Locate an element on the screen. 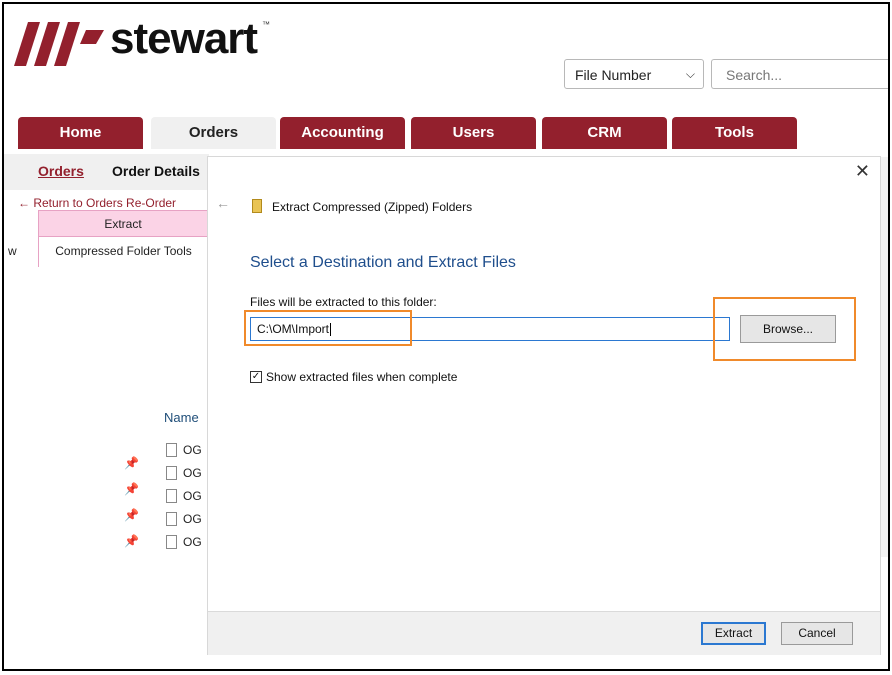 The height and width of the screenshot is (675, 892). close-icon: ✕ is located at coordinates (862, 171).